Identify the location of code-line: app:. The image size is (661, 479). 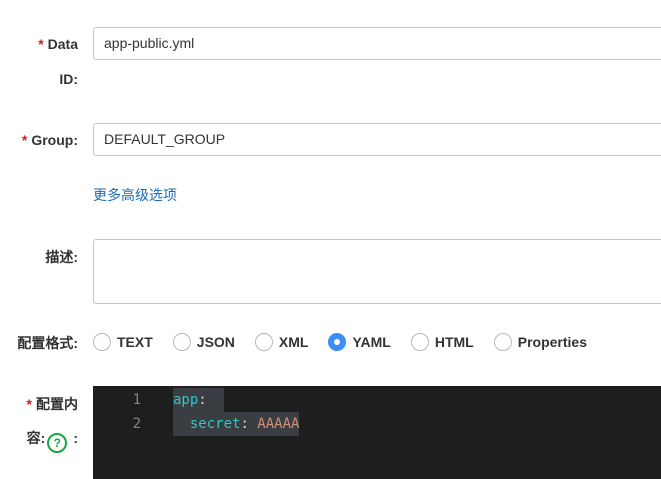
(198, 400).